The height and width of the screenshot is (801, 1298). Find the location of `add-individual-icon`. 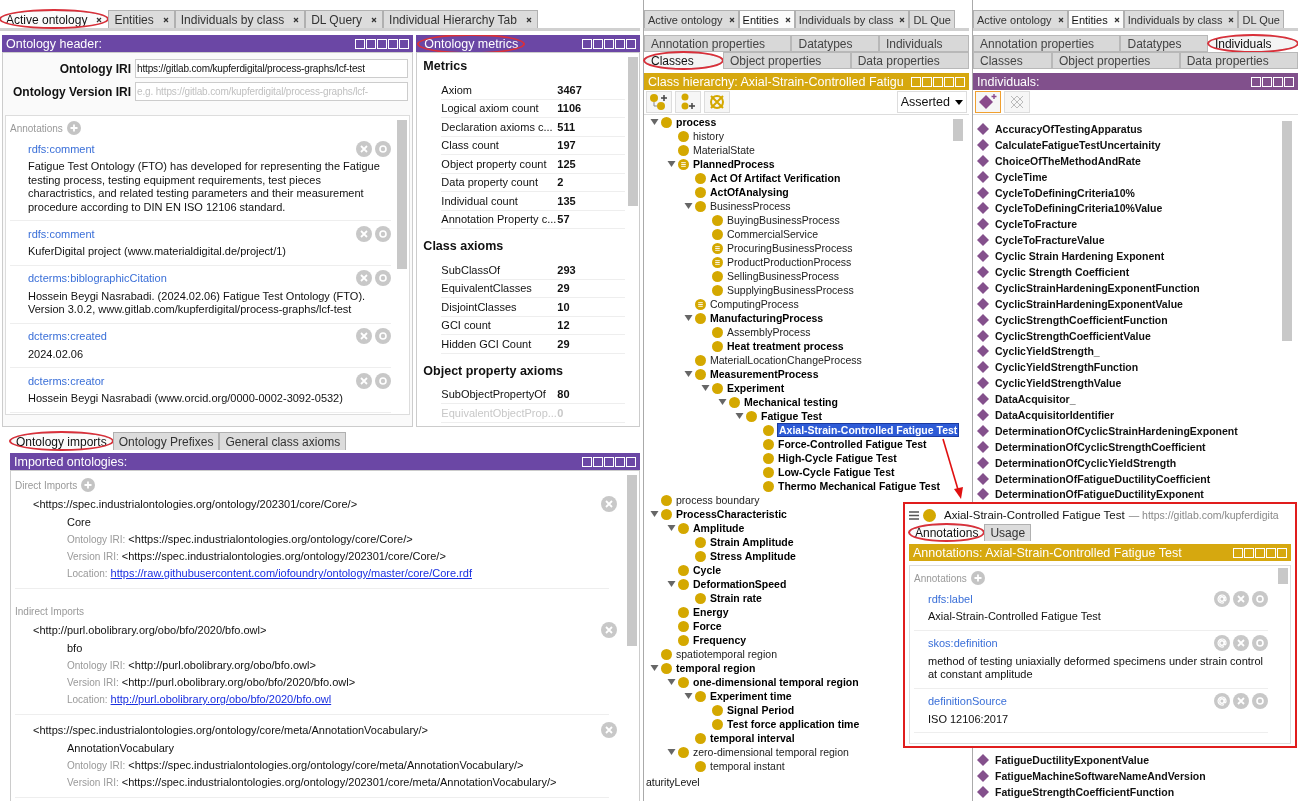

add-individual-icon is located at coordinates (988, 102).